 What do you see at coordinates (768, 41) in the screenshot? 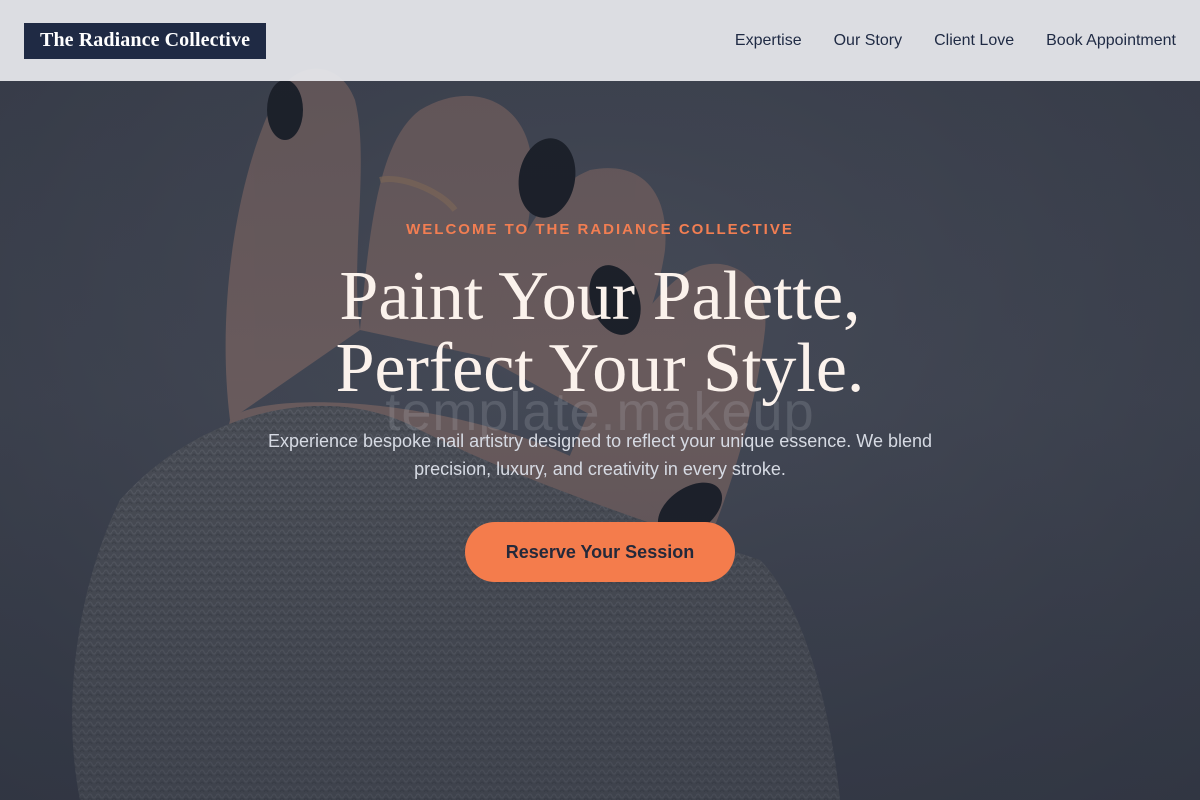
I see `nav-link-expertise: Expertise` at bounding box center [768, 41].